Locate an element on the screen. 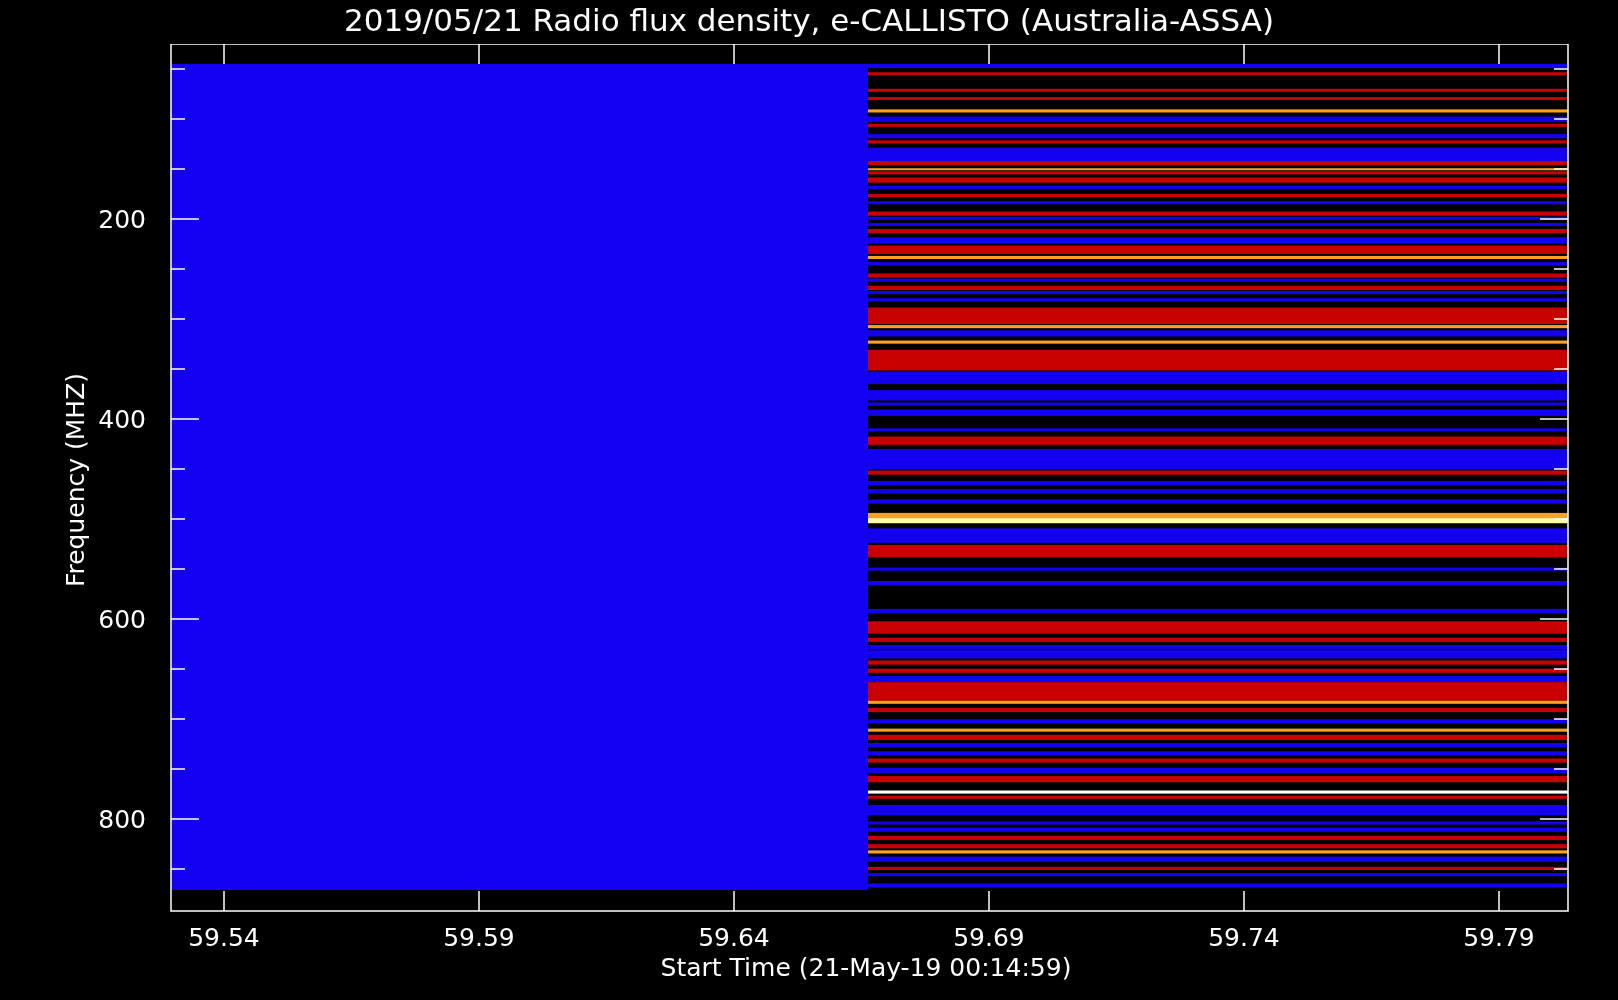 Image resolution: width=1618 pixels, height=1000 pixels. tick-label: 59.79 is located at coordinates (1499, 937).